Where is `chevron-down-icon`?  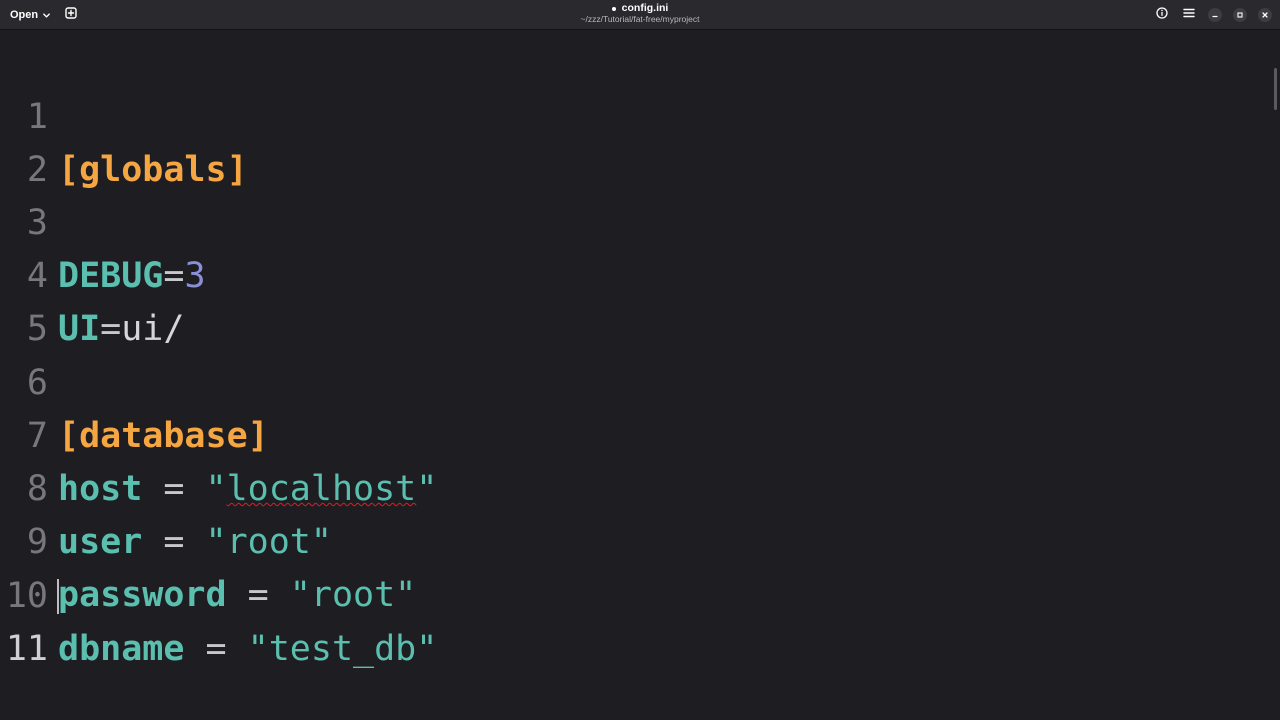 chevron-down-icon is located at coordinates (46, 15).